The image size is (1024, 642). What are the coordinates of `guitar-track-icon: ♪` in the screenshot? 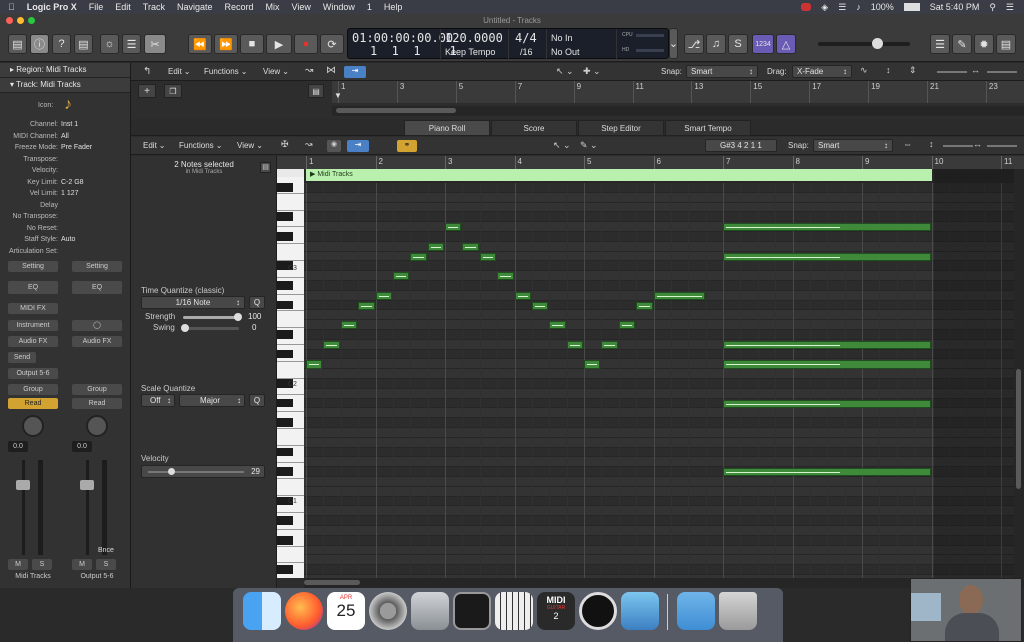 It's located at (68, 105).